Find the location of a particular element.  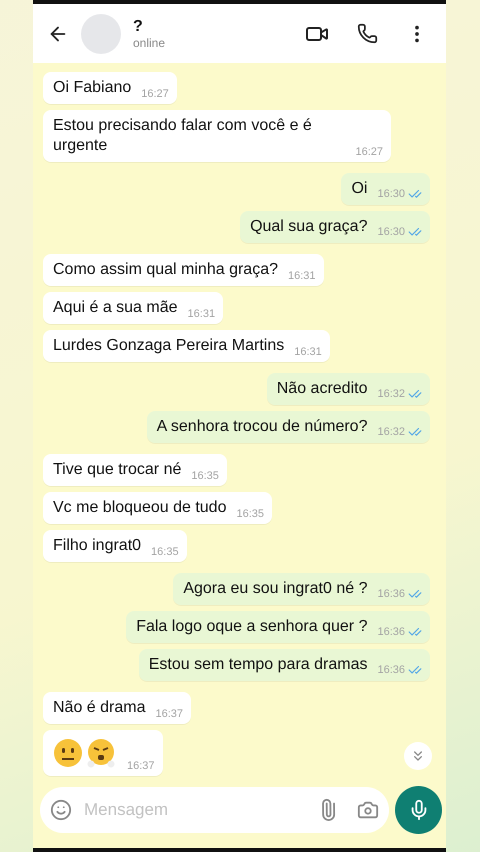

message-text: Lurdes Gonzaga Pereira Martins is located at coordinates (168, 346).